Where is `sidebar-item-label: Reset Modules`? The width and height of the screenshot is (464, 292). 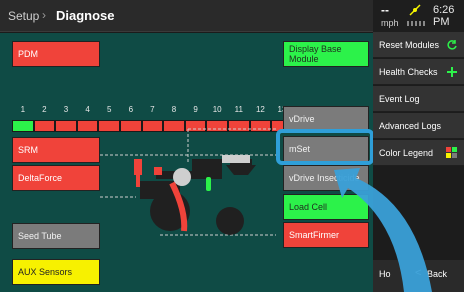
sidebar-item-label: Reset Modules is located at coordinates (409, 44).